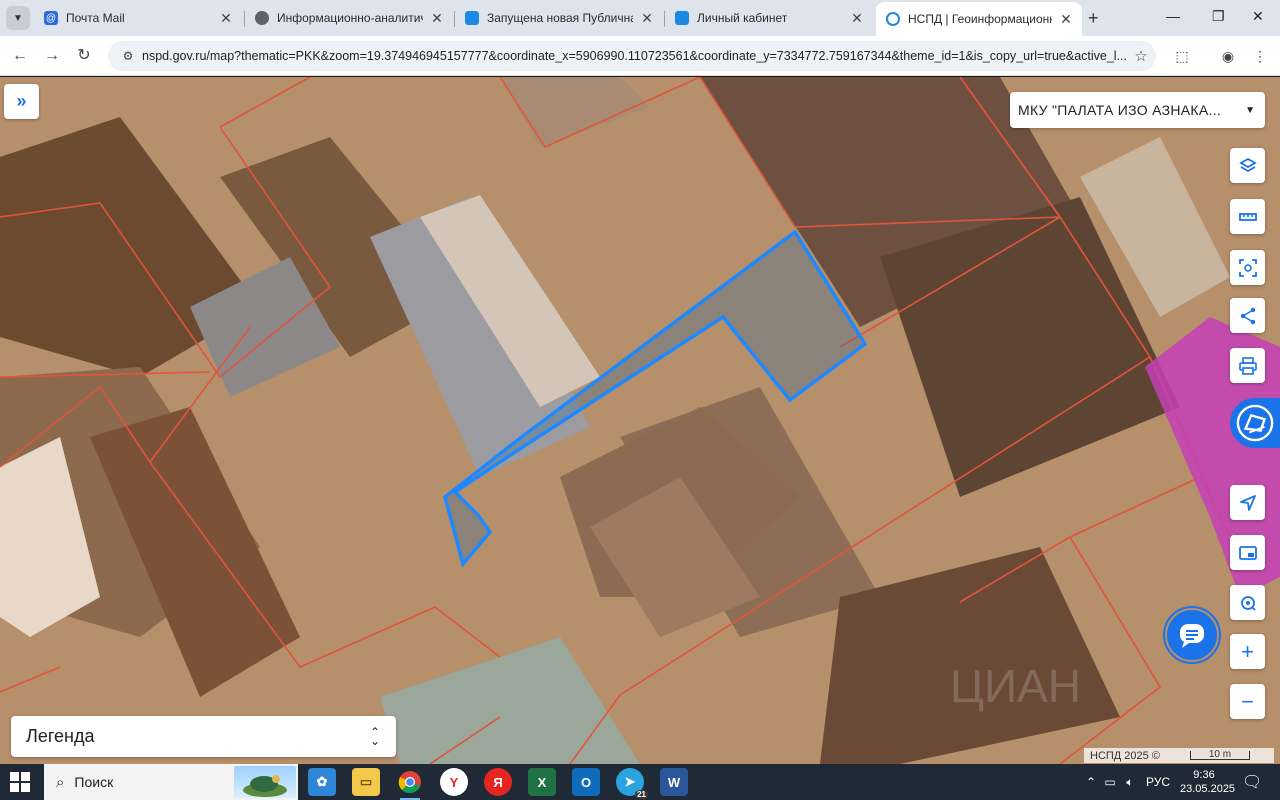 The width and height of the screenshot is (1280, 800). I want to click on caret-down-icon: ▼, so click(1250, 110).